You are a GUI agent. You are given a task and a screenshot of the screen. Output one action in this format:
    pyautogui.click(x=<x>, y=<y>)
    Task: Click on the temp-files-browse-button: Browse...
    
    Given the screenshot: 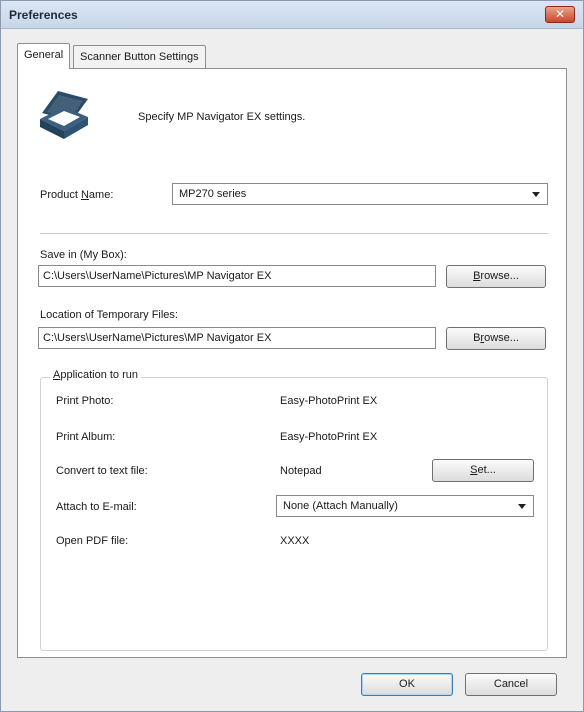 What is the action you would take?
    pyautogui.click(x=496, y=338)
    